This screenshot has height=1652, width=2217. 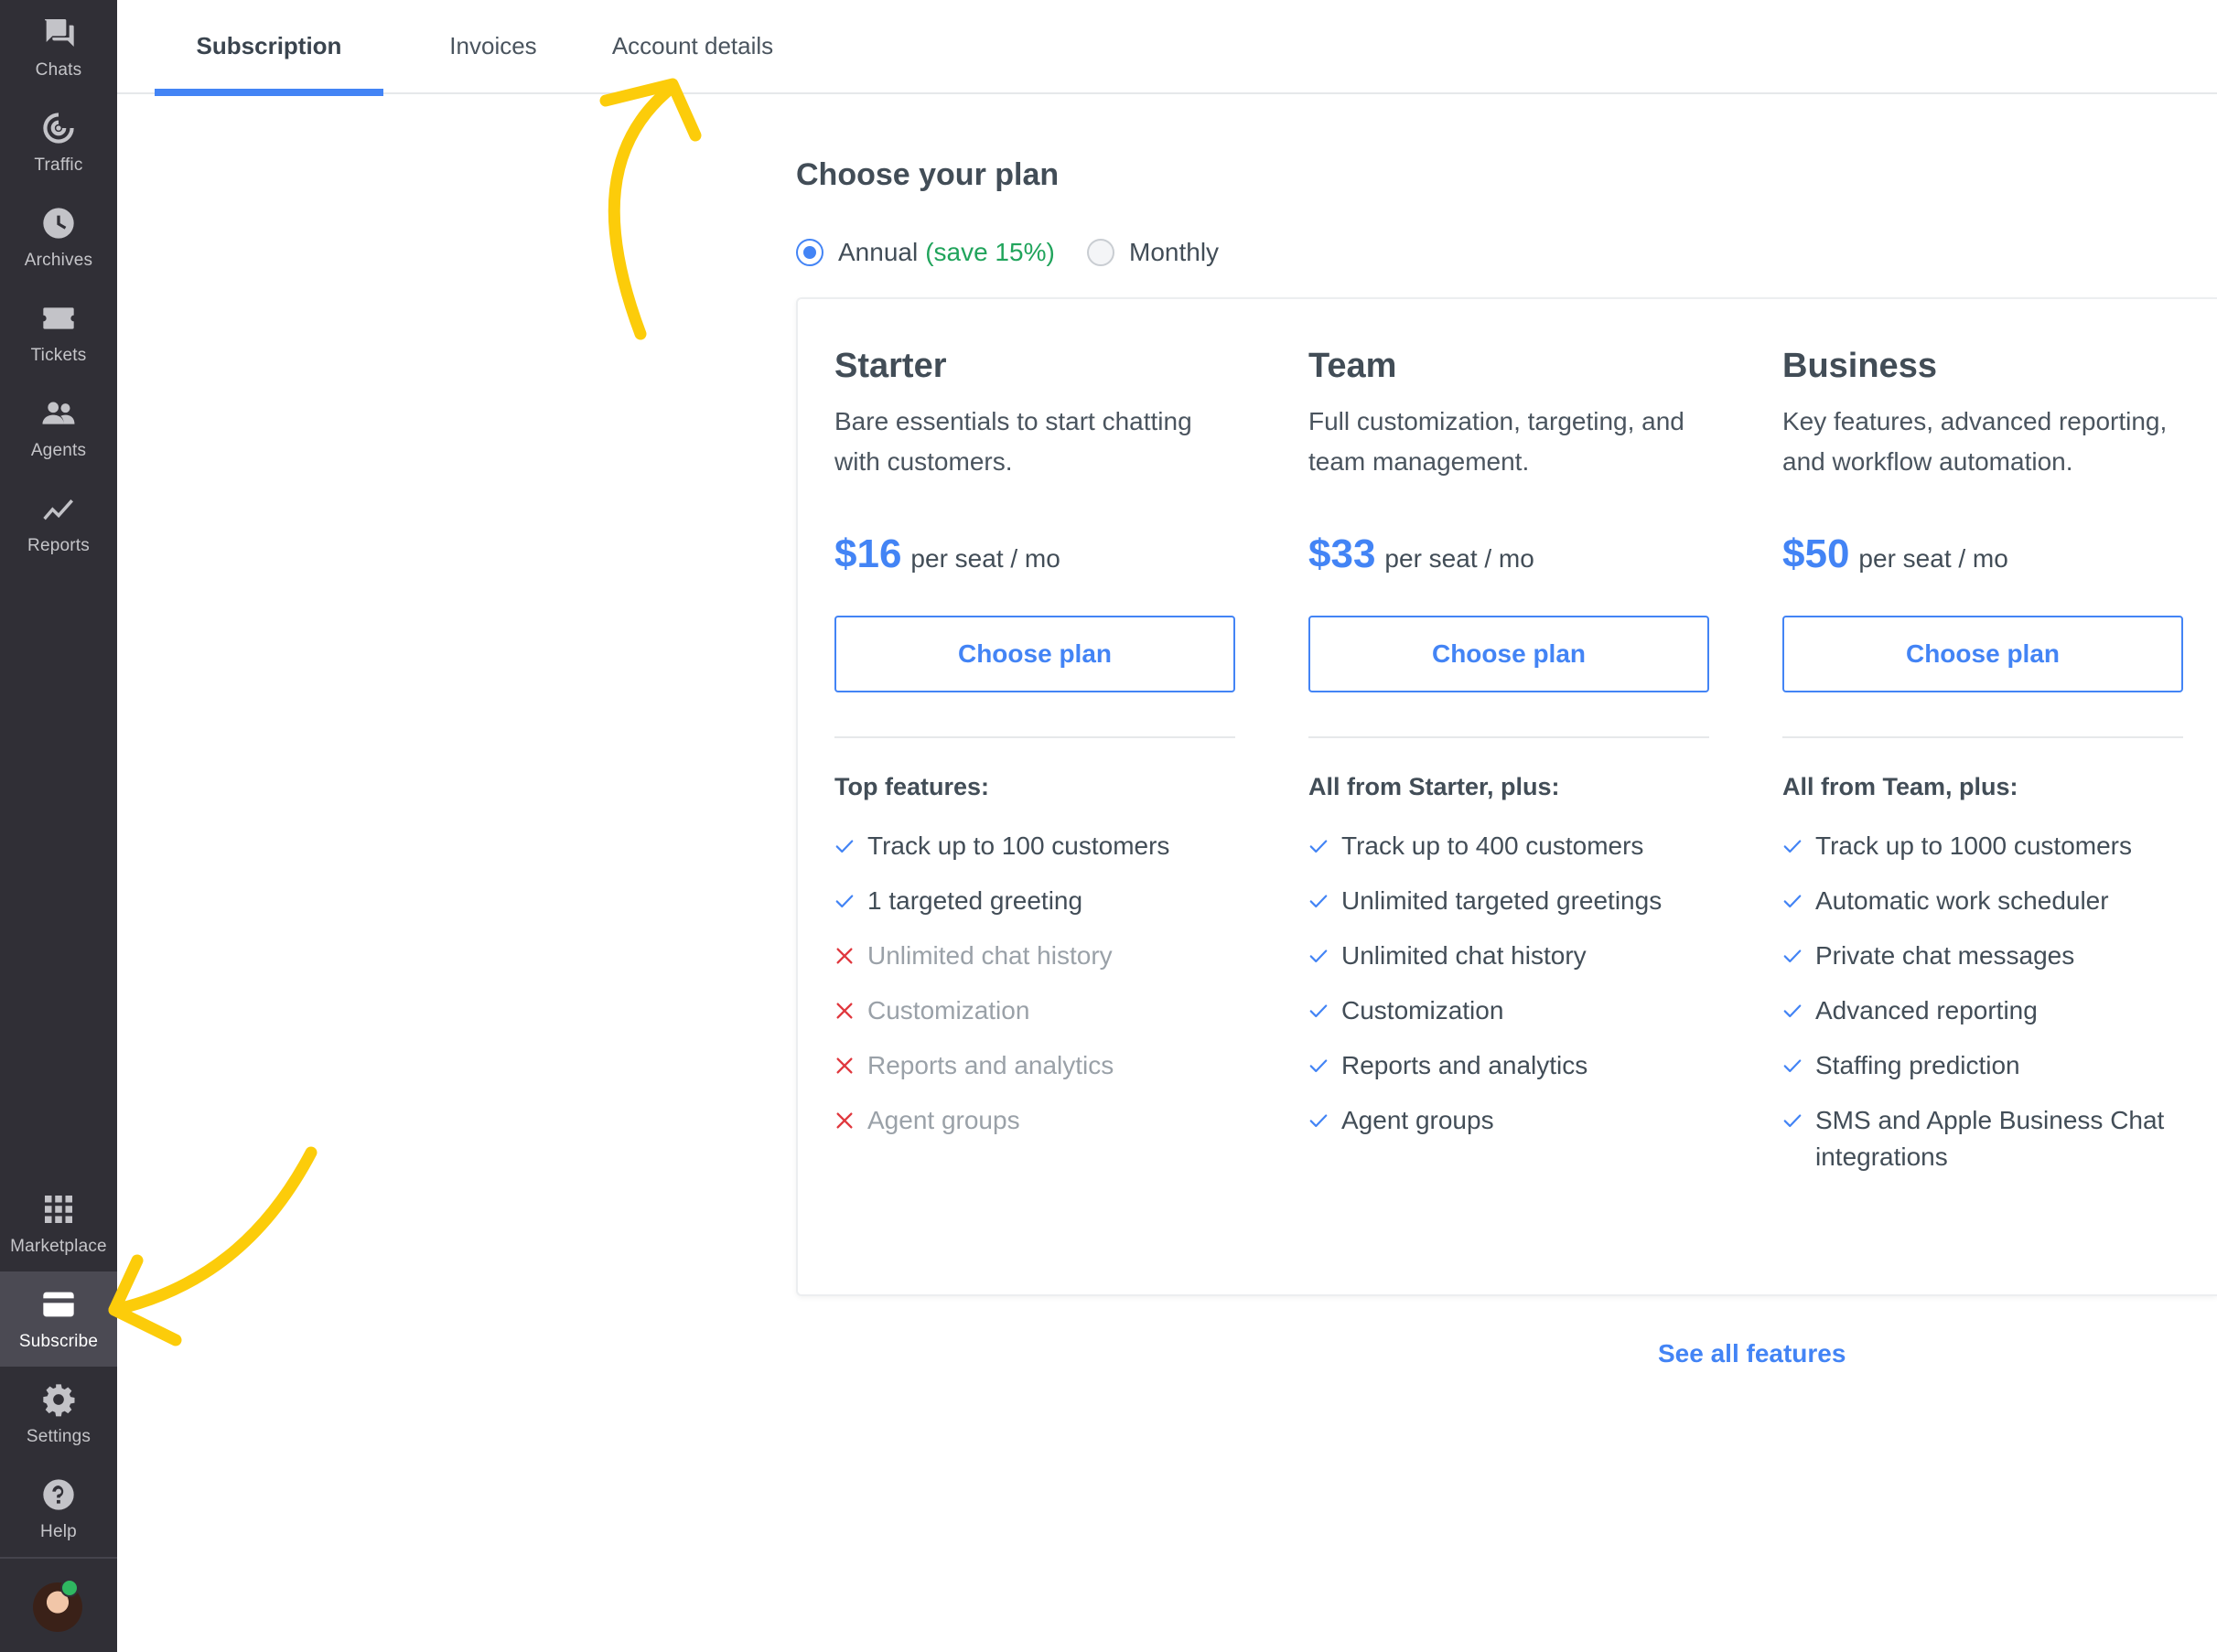 I want to click on chat-icon, so click(x=58, y=33).